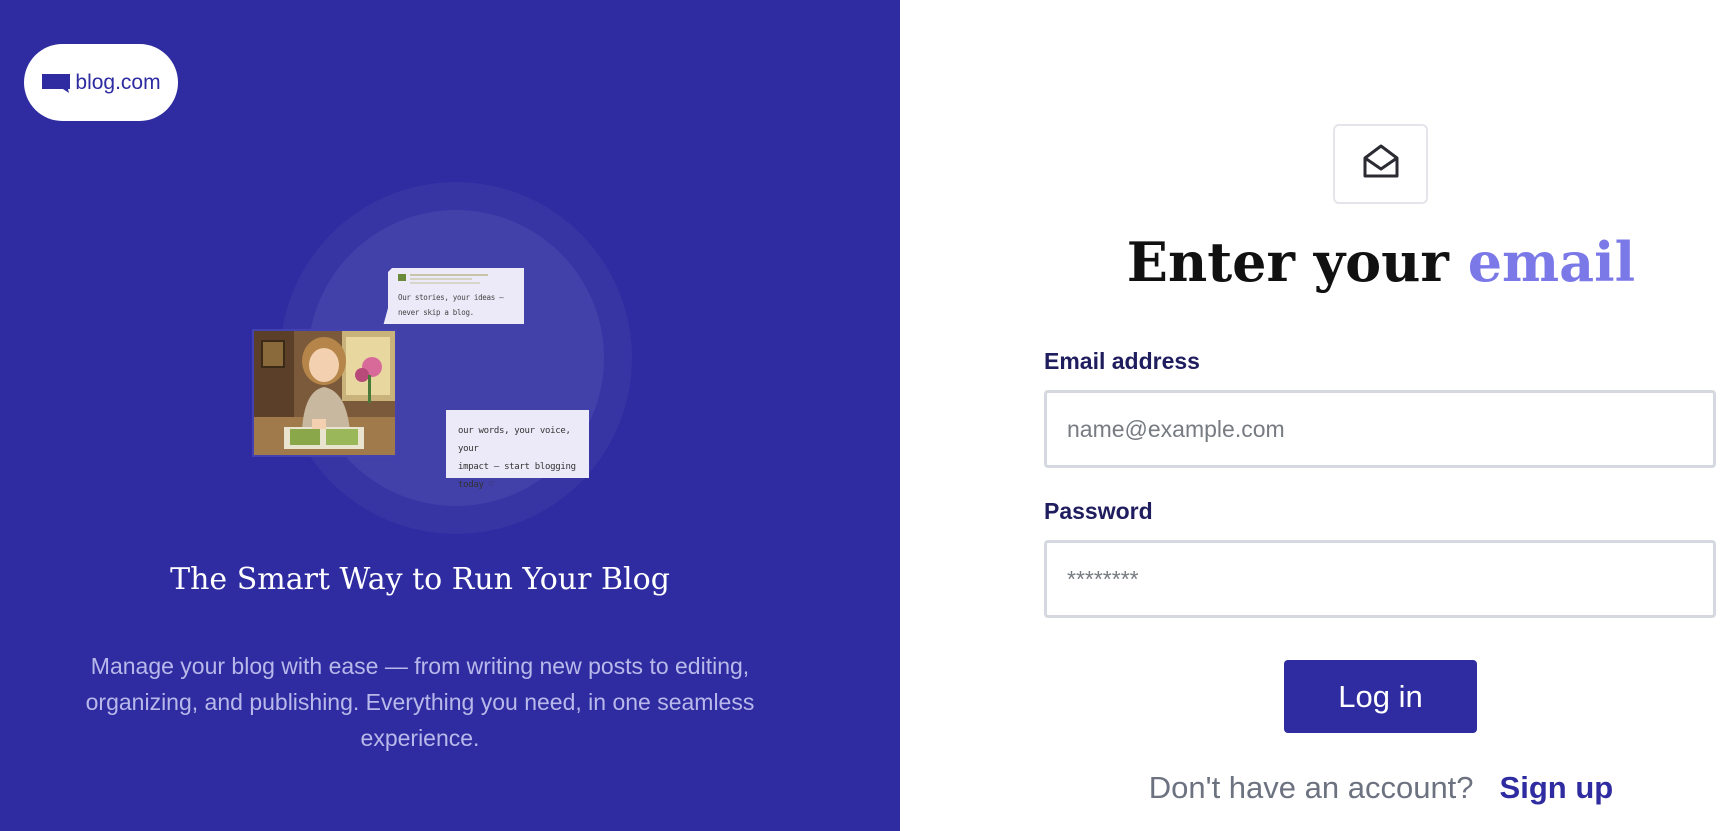 The width and height of the screenshot is (1734, 831). I want to click on heading-accent: email, so click(1551, 262).